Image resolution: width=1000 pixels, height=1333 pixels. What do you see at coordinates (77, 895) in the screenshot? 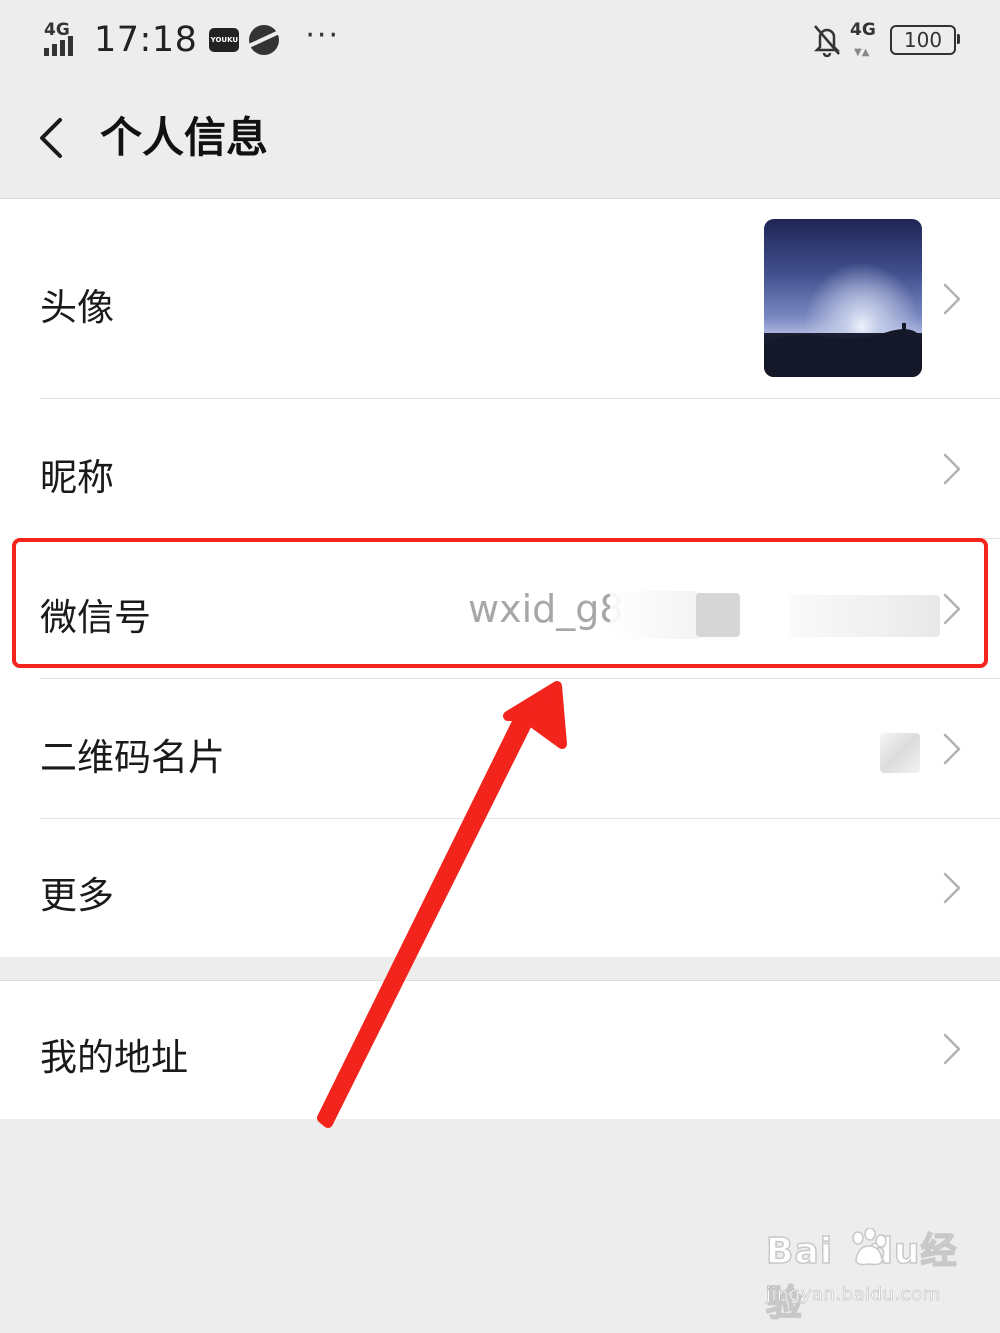
I see `row-label-more: 更多` at bounding box center [77, 895].